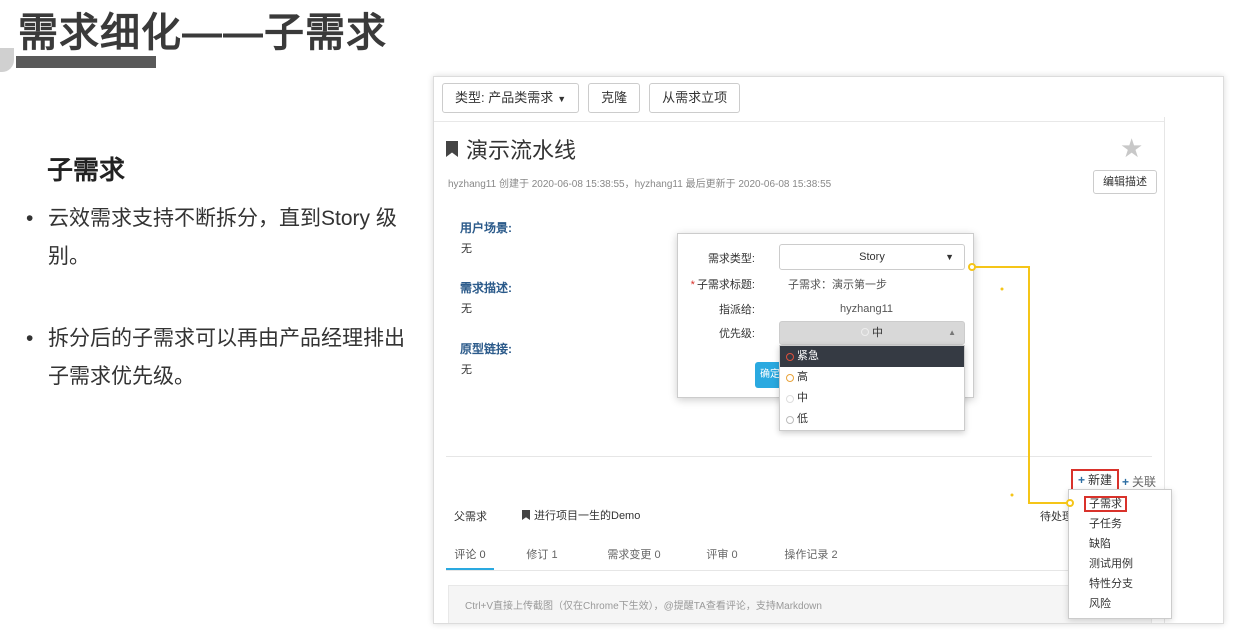 Image resolution: width=1237 pixels, height=639 pixels. I want to click on bullet-text: 拆分后的子需求可以再由产品经理排出子需求优先级。, so click(226, 357).